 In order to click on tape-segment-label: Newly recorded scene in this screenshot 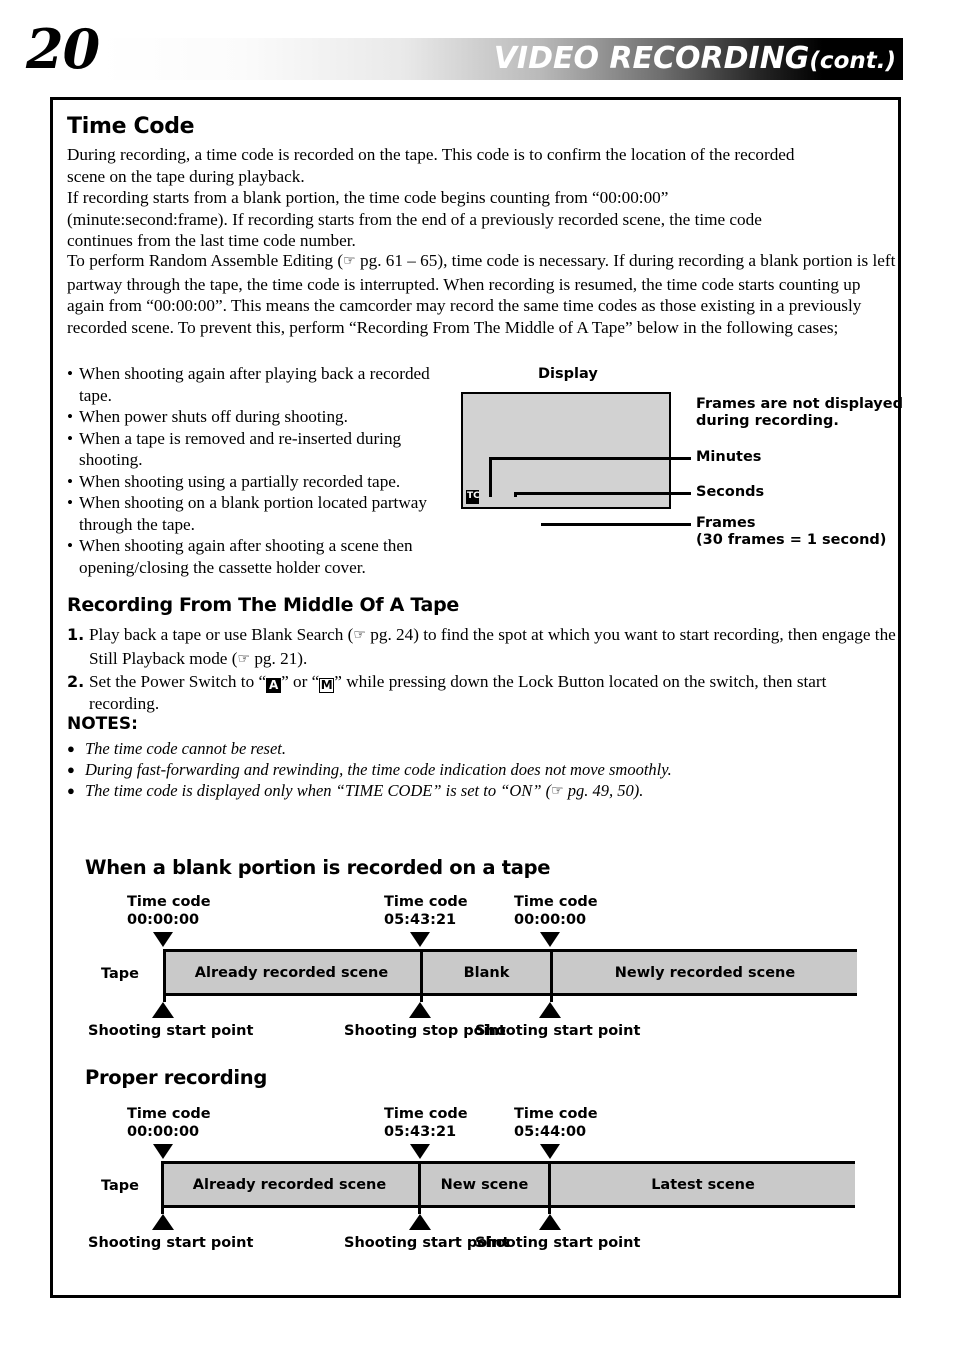, I will do `click(705, 972)`.